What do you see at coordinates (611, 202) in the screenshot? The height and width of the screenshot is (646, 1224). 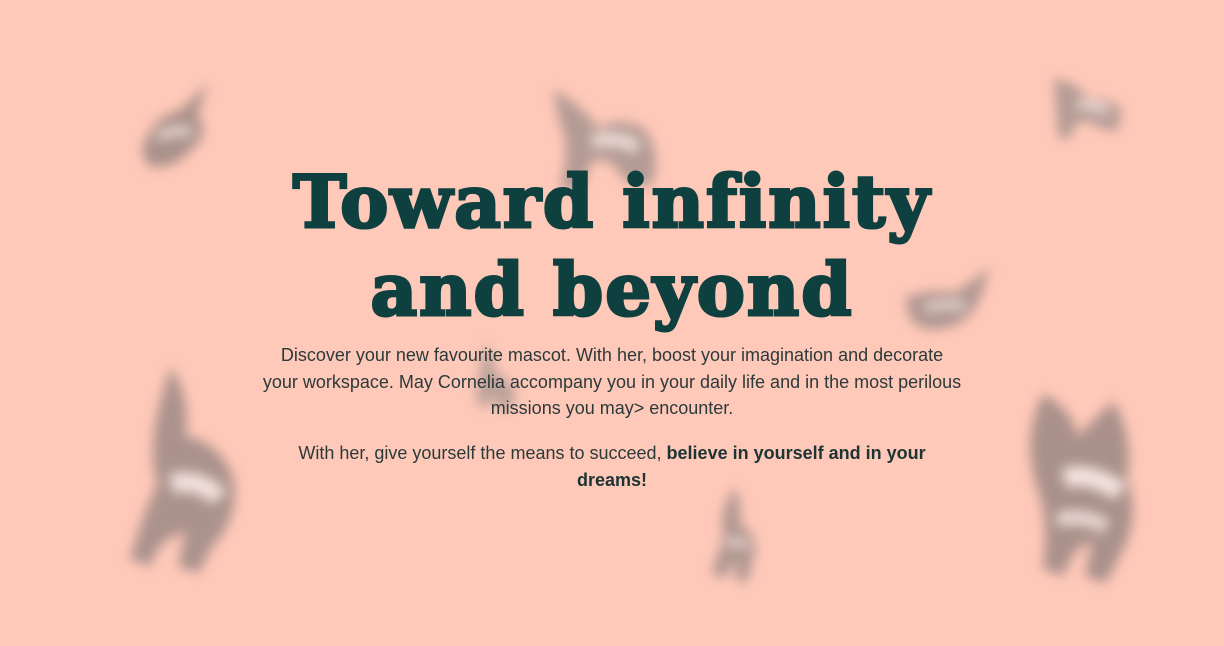 I see `hero-title-line-1: Toward infinity` at bounding box center [611, 202].